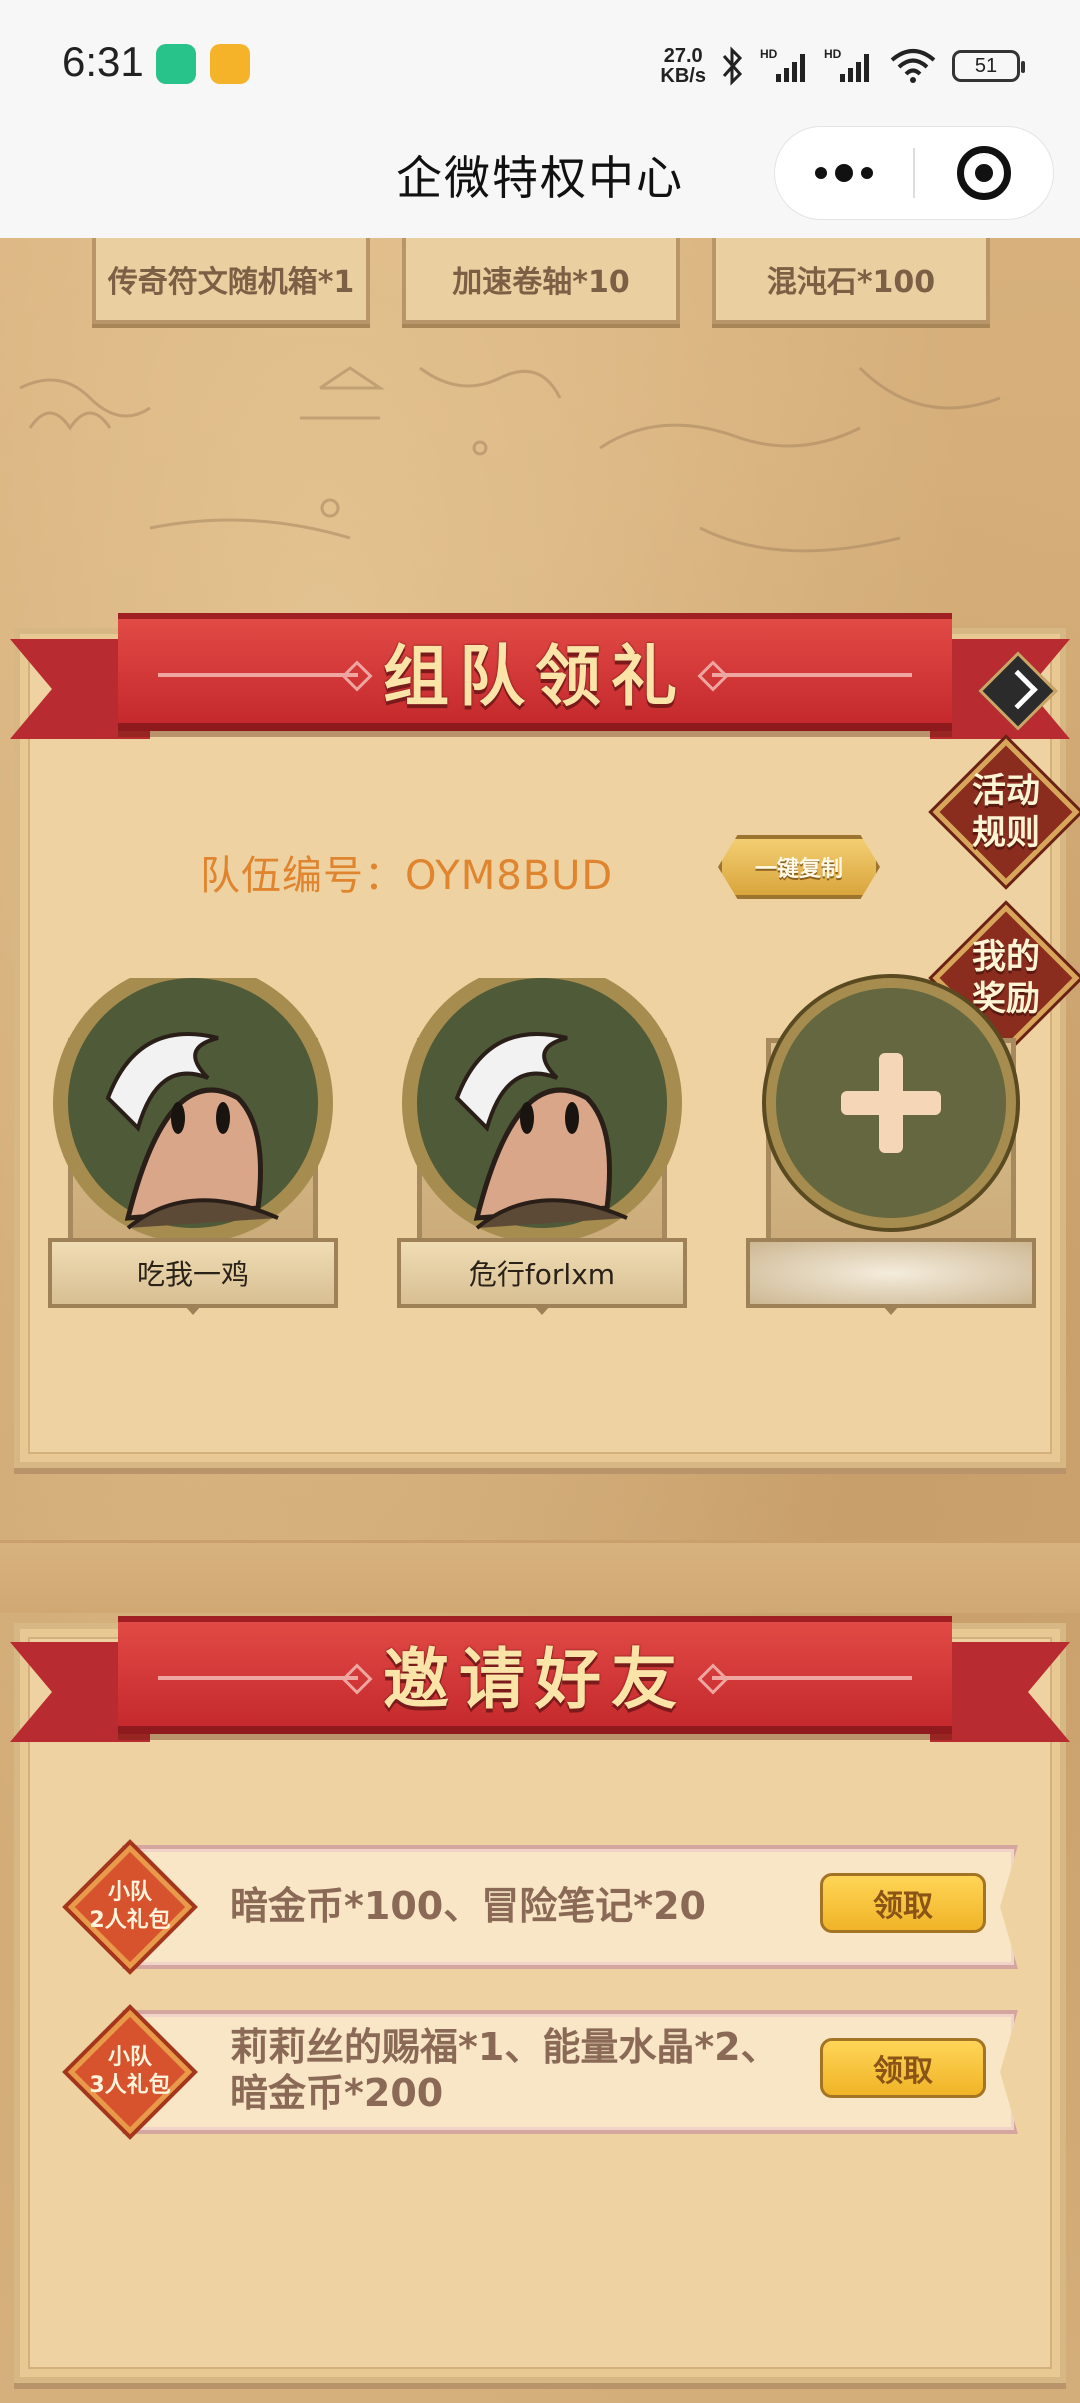 This screenshot has width=1080, height=2403. Describe the element at coordinates (821, 173) in the screenshot. I see `more-icon` at that location.